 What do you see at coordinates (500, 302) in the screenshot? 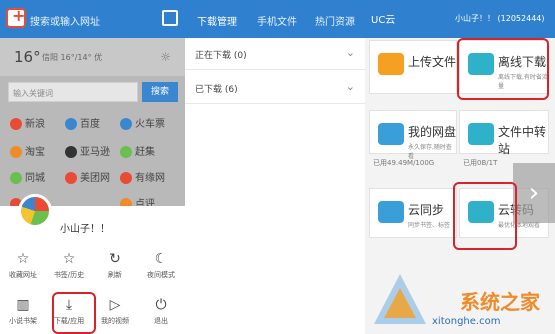
I see `watermark-text: 系统之家` at bounding box center [500, 302].